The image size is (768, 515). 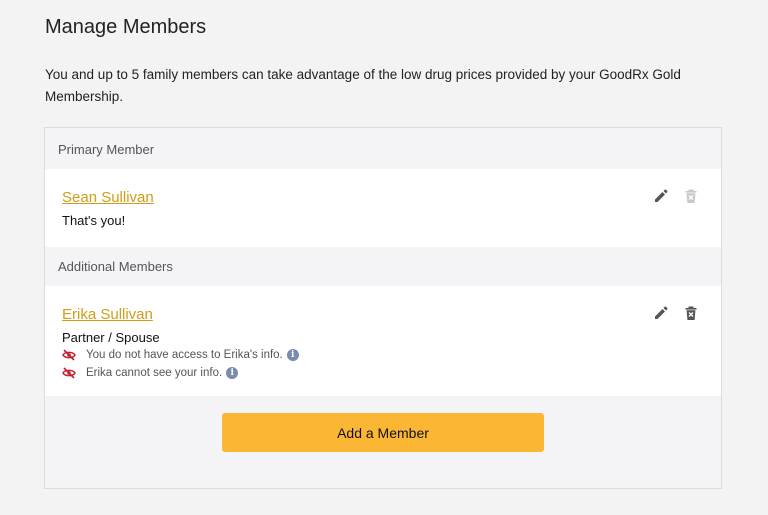 I want to click on page-title: Manage Members, so click(x=126, y=27).